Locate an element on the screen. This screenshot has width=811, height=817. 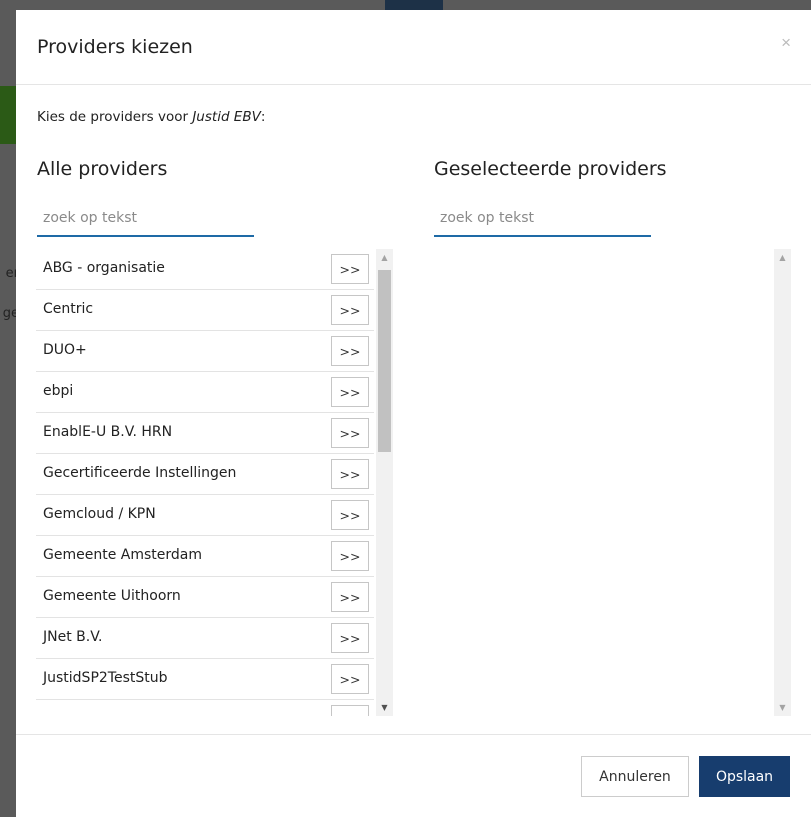
provider-row: Centric >> is located at coordinates (205, 310).